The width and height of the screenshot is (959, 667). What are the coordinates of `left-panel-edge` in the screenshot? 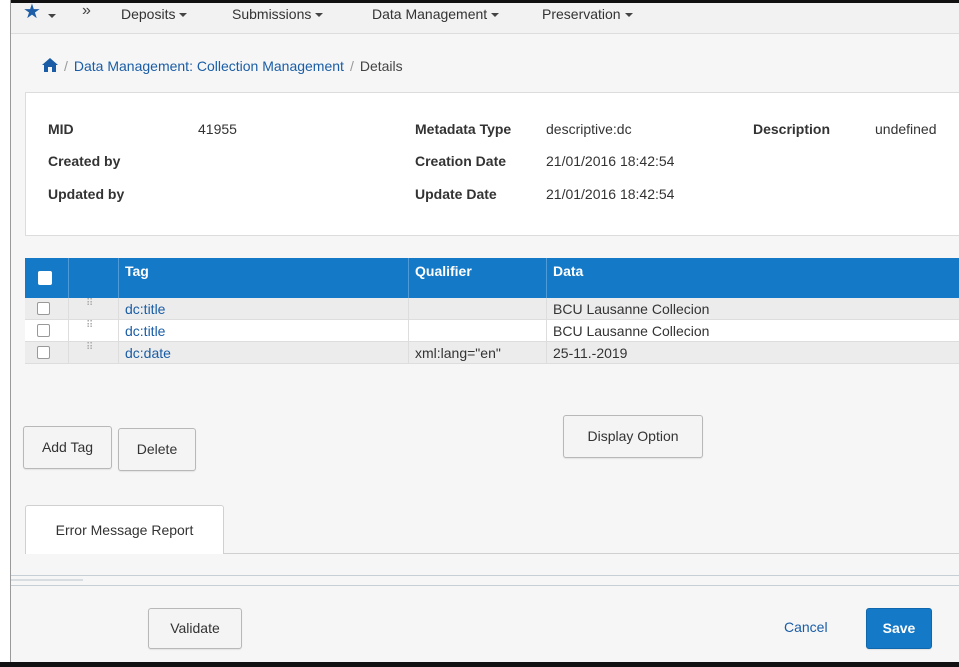 It's located at (5, 333).